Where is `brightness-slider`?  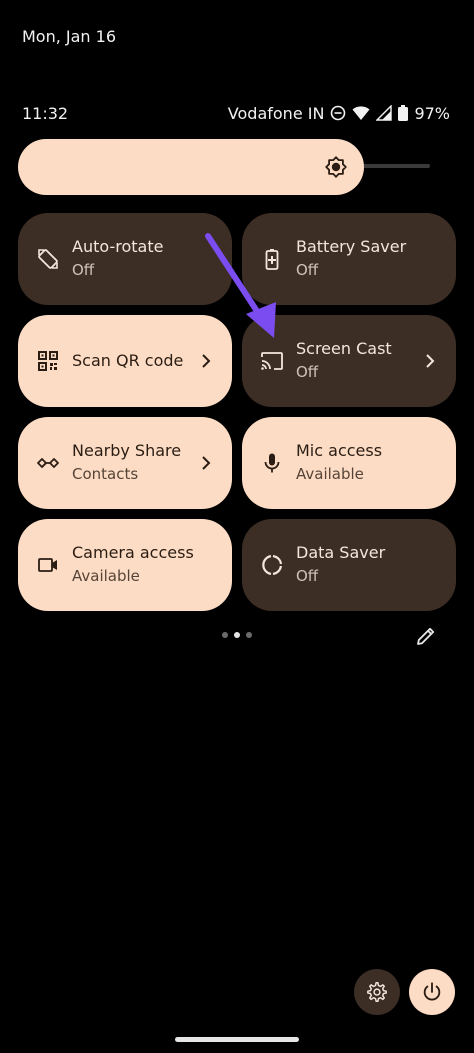 brightness-slider is located at coordinates (191, 167).